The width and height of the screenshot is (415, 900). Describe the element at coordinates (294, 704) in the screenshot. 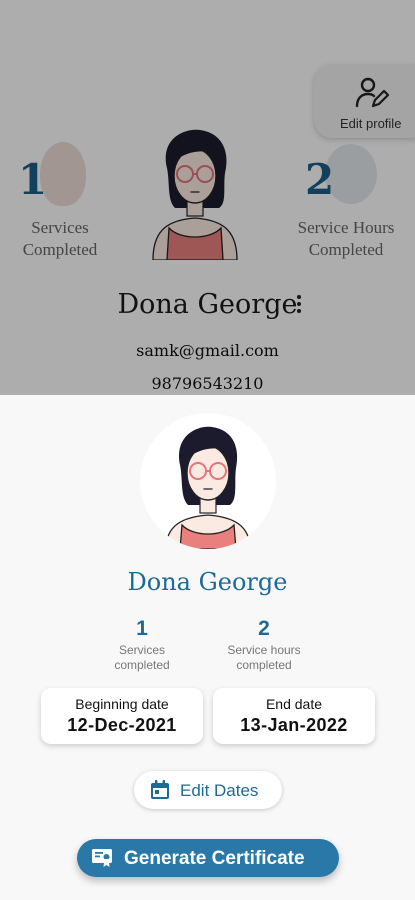

I see `end-date-label: End date` at that location.